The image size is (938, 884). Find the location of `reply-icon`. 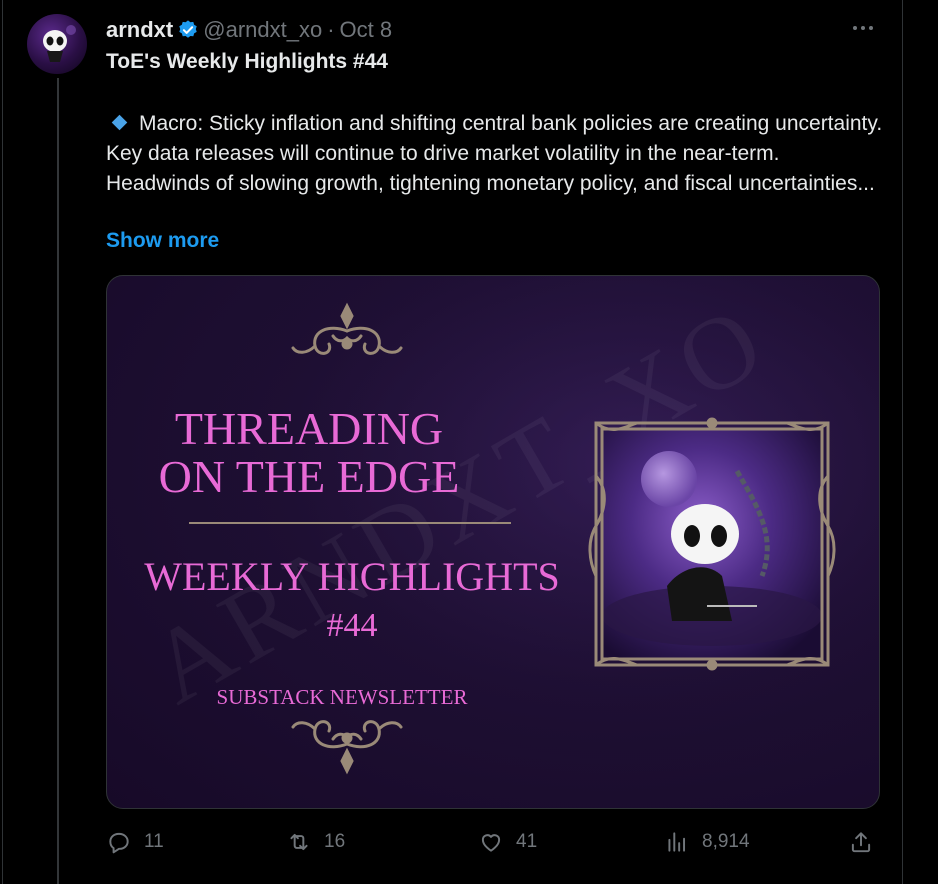

reply-icon is located at coordinates (119, 843).